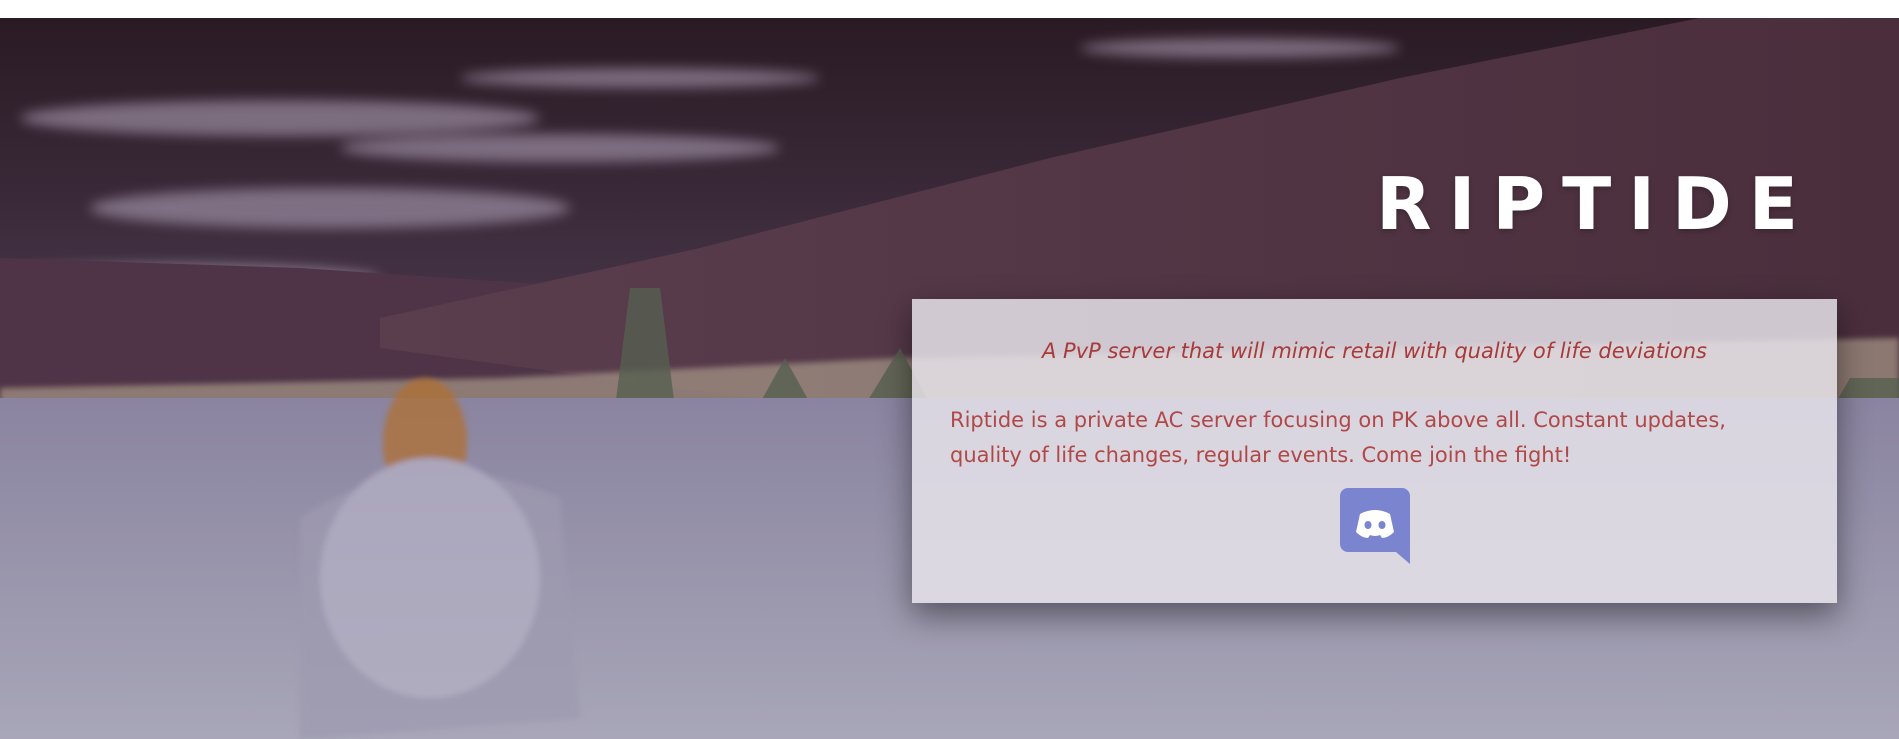 The width and height of the screenshot is (1899, 739). I want to click on discord-icon, so click(1374, 526).